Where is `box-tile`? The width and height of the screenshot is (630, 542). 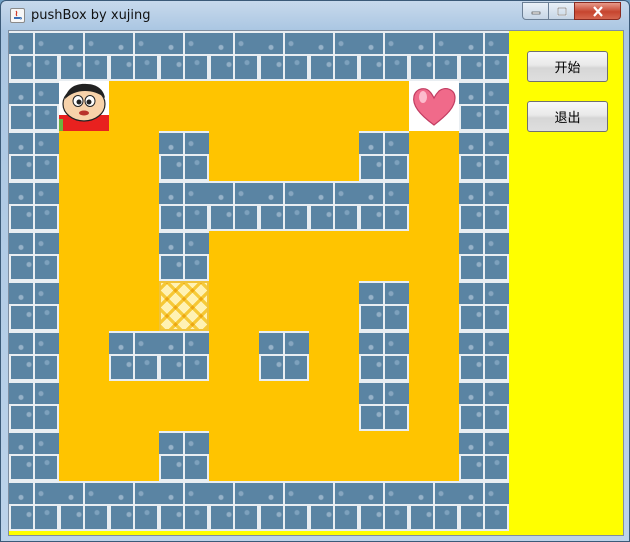 box-tile is located at coordinates (184, 306).